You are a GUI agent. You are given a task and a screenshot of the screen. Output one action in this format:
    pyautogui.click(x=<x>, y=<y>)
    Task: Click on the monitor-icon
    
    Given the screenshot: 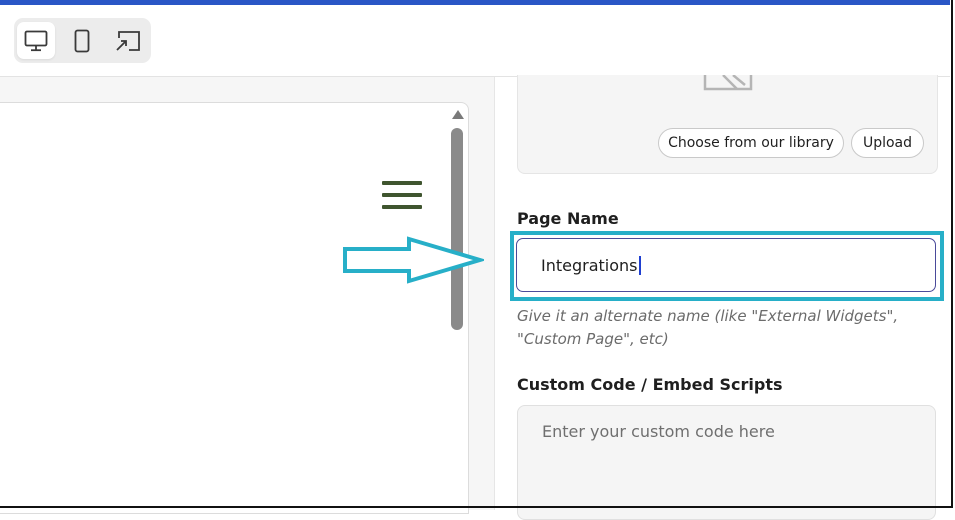 What is the action you would take?
    pyautogui.click(x=36, y=41)
    